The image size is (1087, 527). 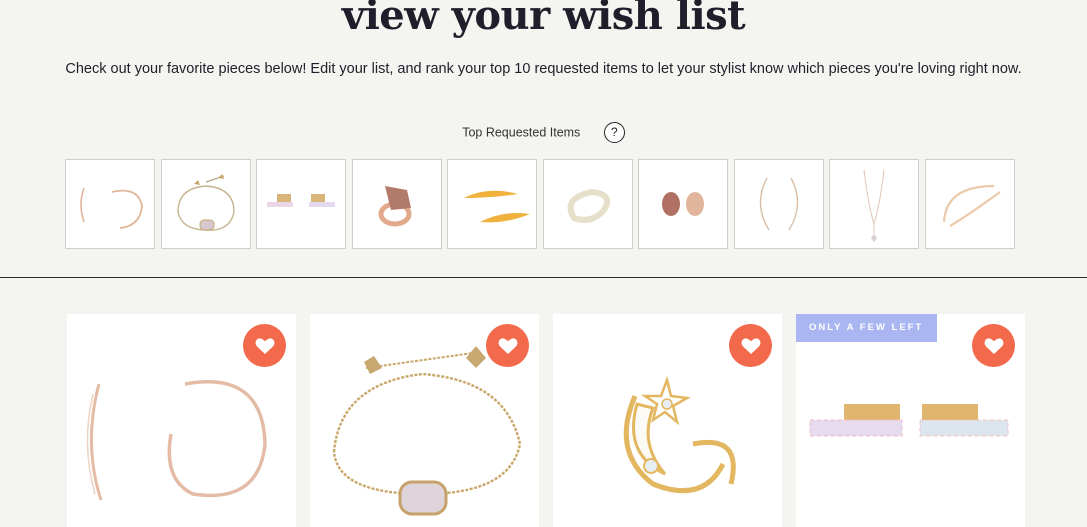 I want to click on cuff-ring-icon, so click(x=587, y=204).